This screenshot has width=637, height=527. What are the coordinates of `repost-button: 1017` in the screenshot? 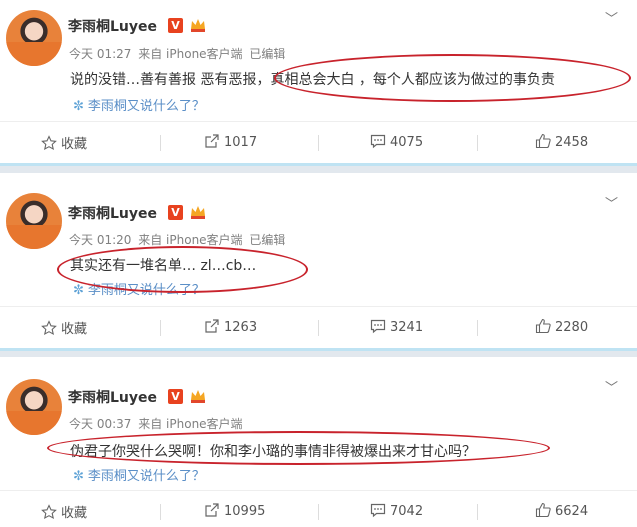 It's located at (230, 141).